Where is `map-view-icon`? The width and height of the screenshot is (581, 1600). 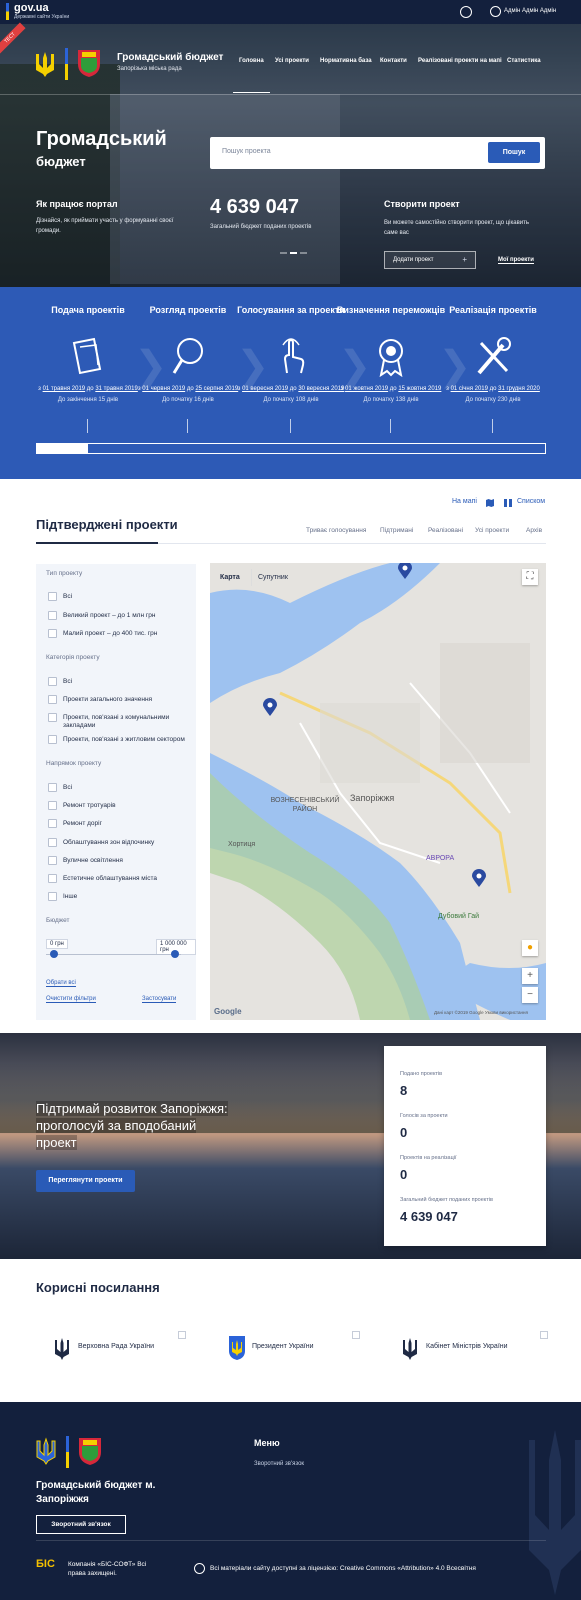
map-view-icon is located at coordinates (490, 503).